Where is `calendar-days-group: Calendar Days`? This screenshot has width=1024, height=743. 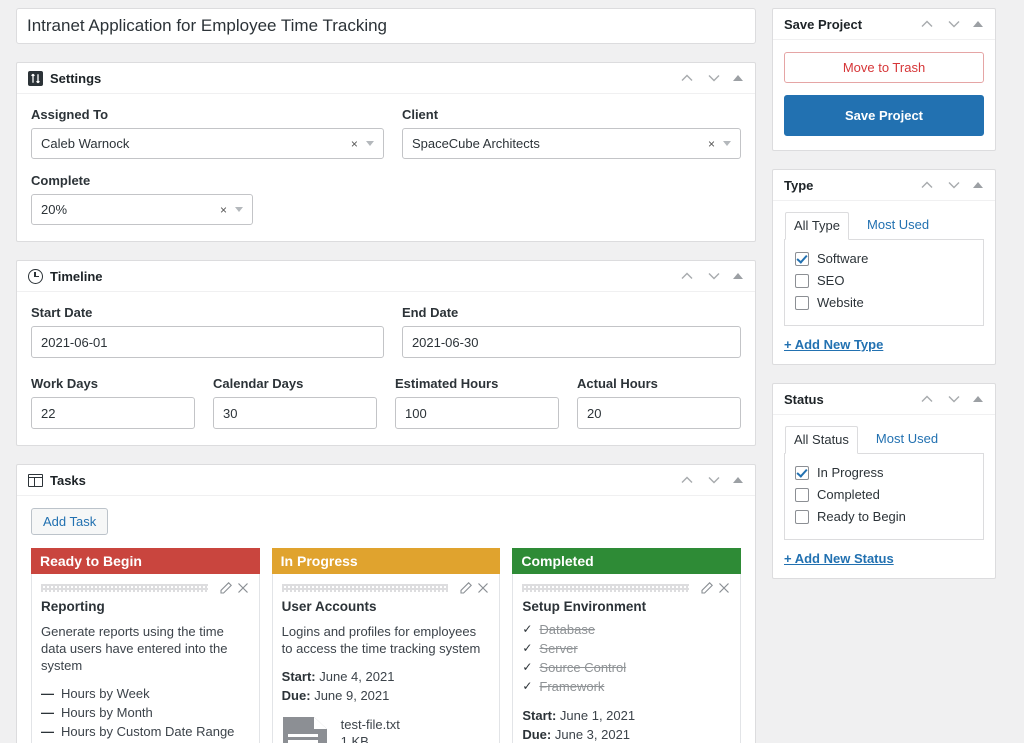 calendar-days-group: Calendar Days is located at coordinates (295, 402).